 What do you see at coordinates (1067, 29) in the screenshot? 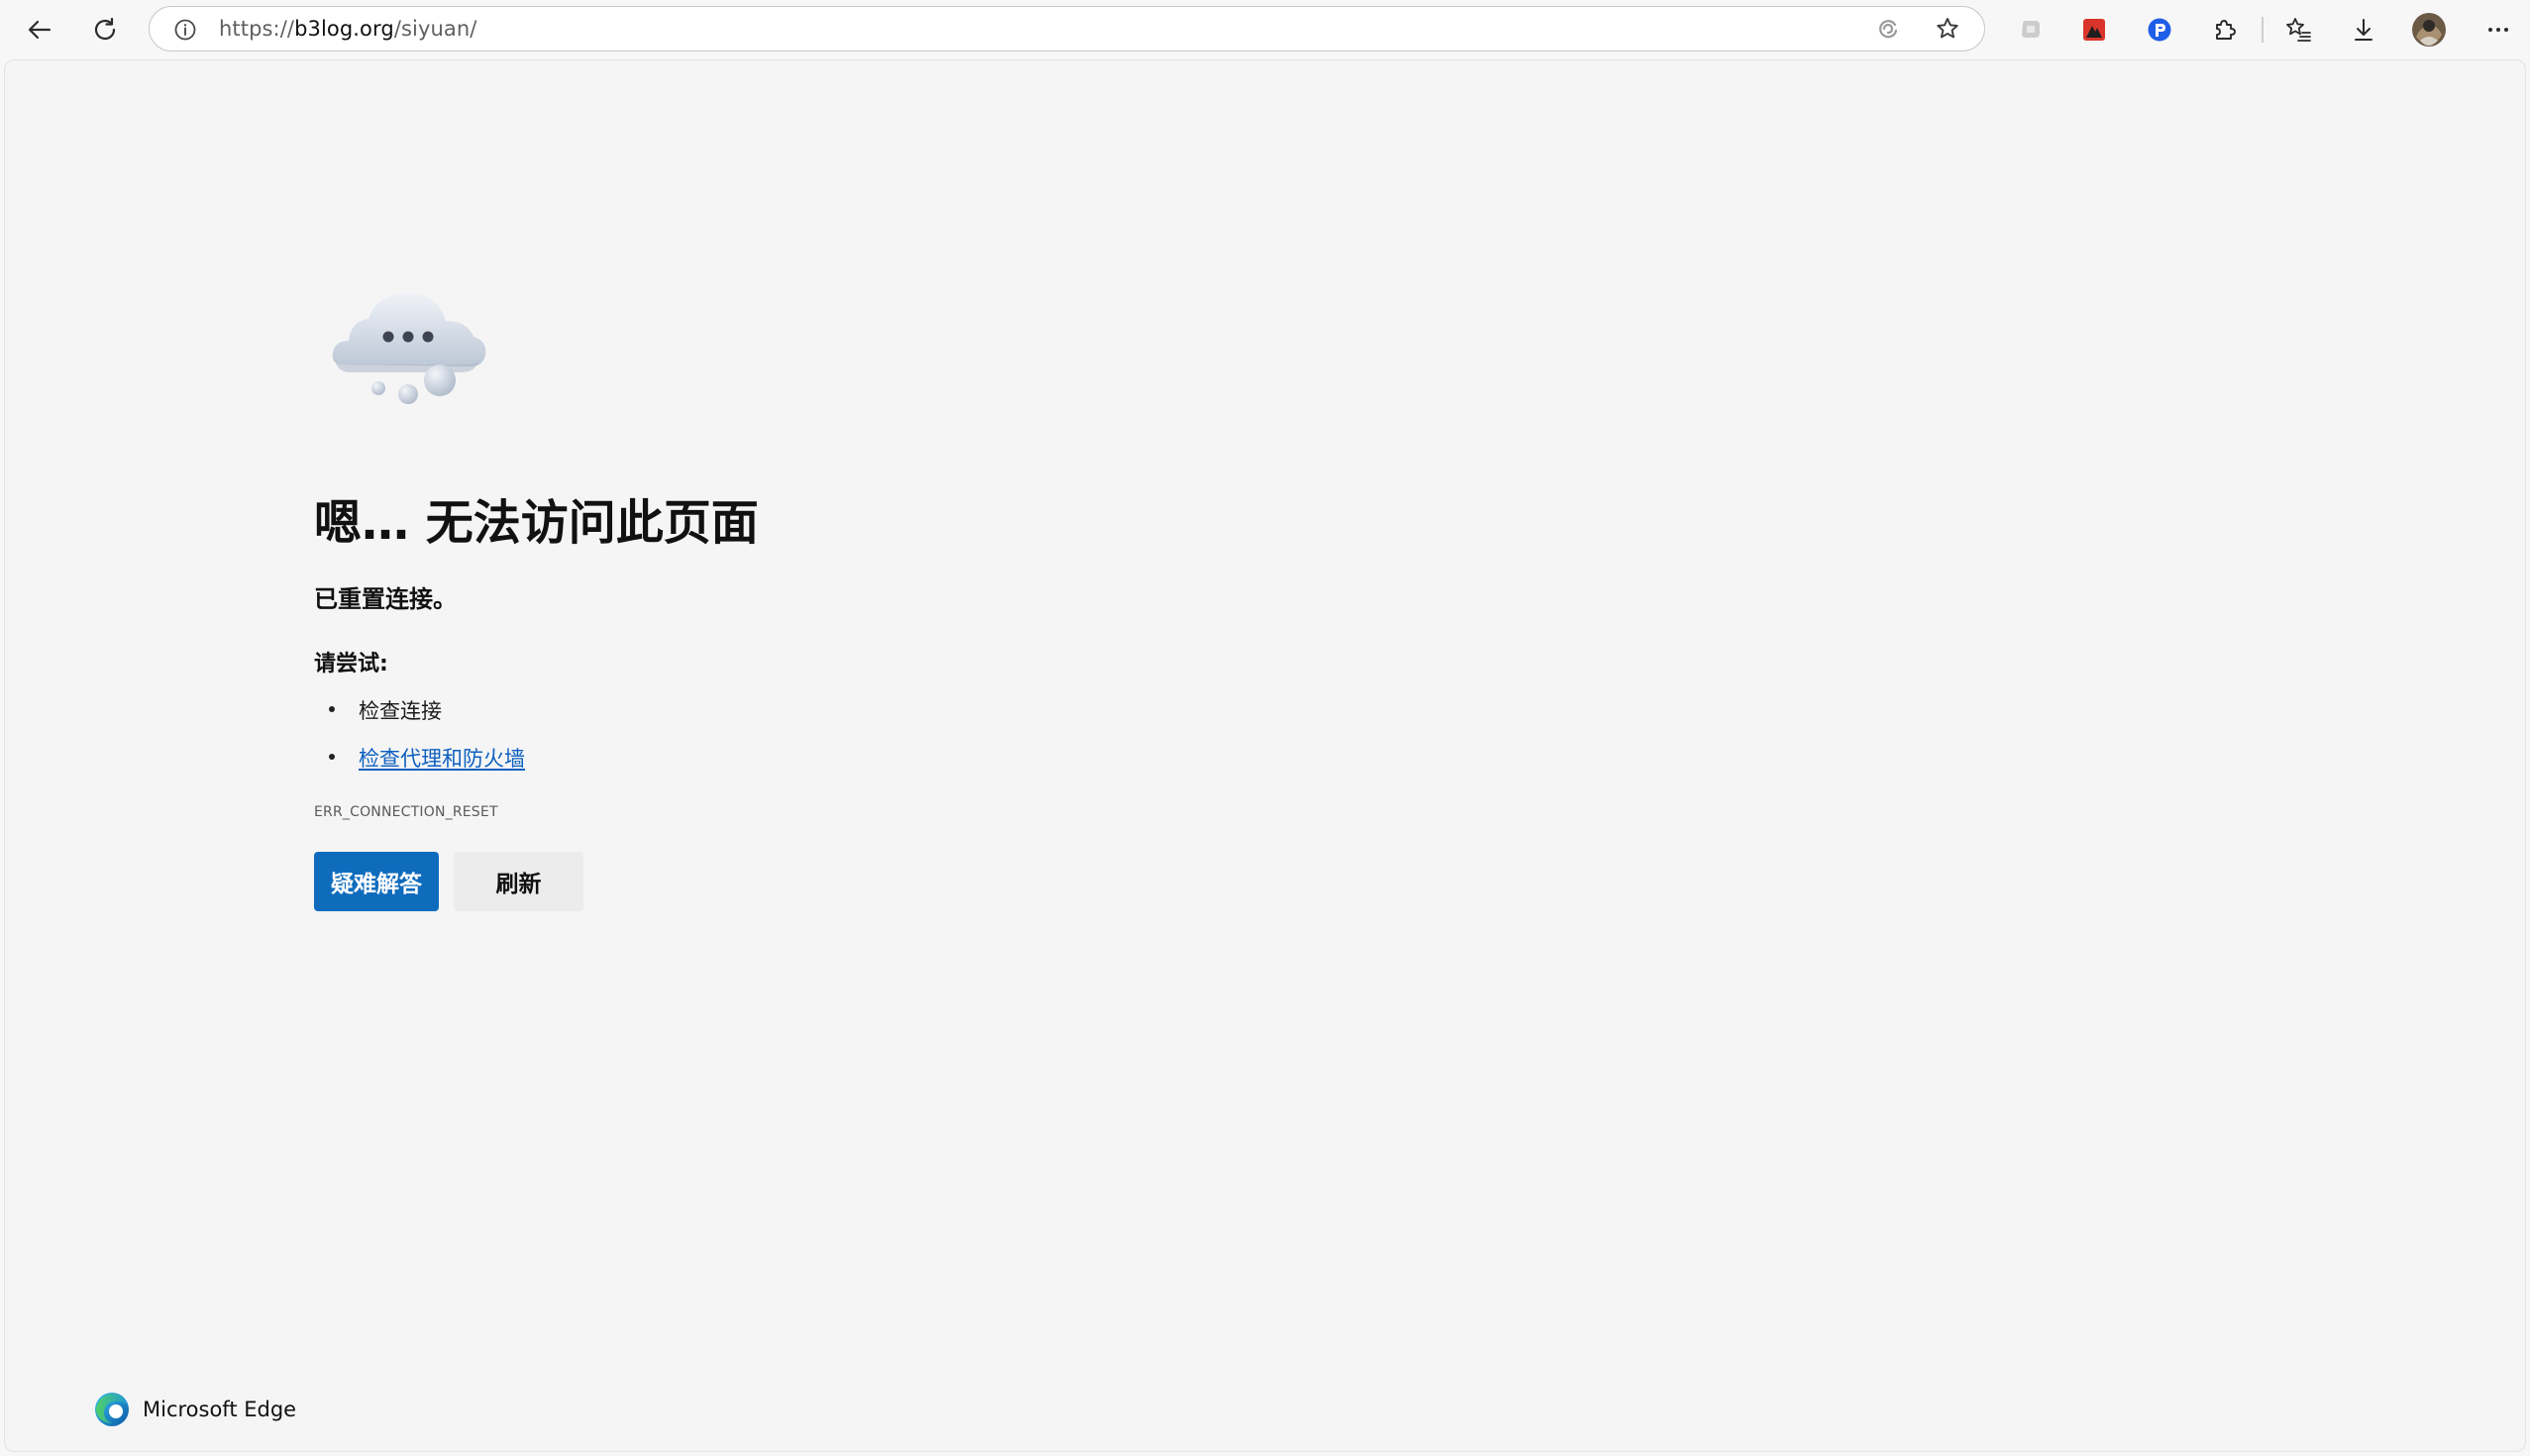
I see `address-bar: https://b3log.org/siyuan/` at bounding box center [1067, 29].